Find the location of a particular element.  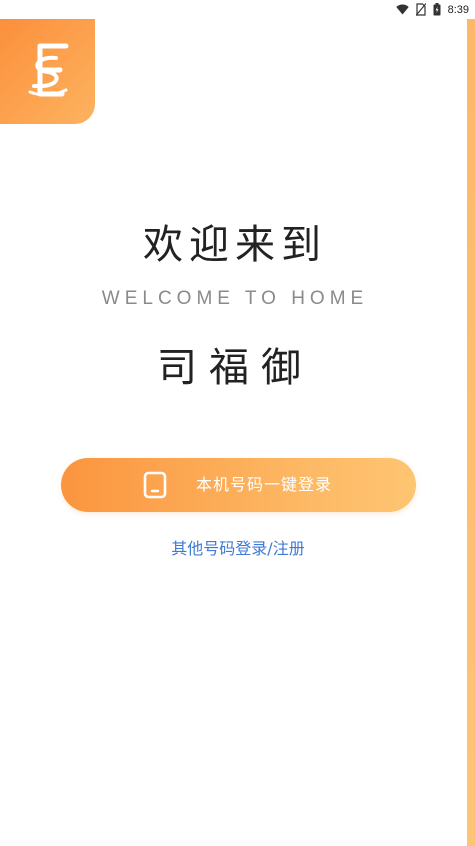

no-sim-icon is located at coordinates (420, 9).